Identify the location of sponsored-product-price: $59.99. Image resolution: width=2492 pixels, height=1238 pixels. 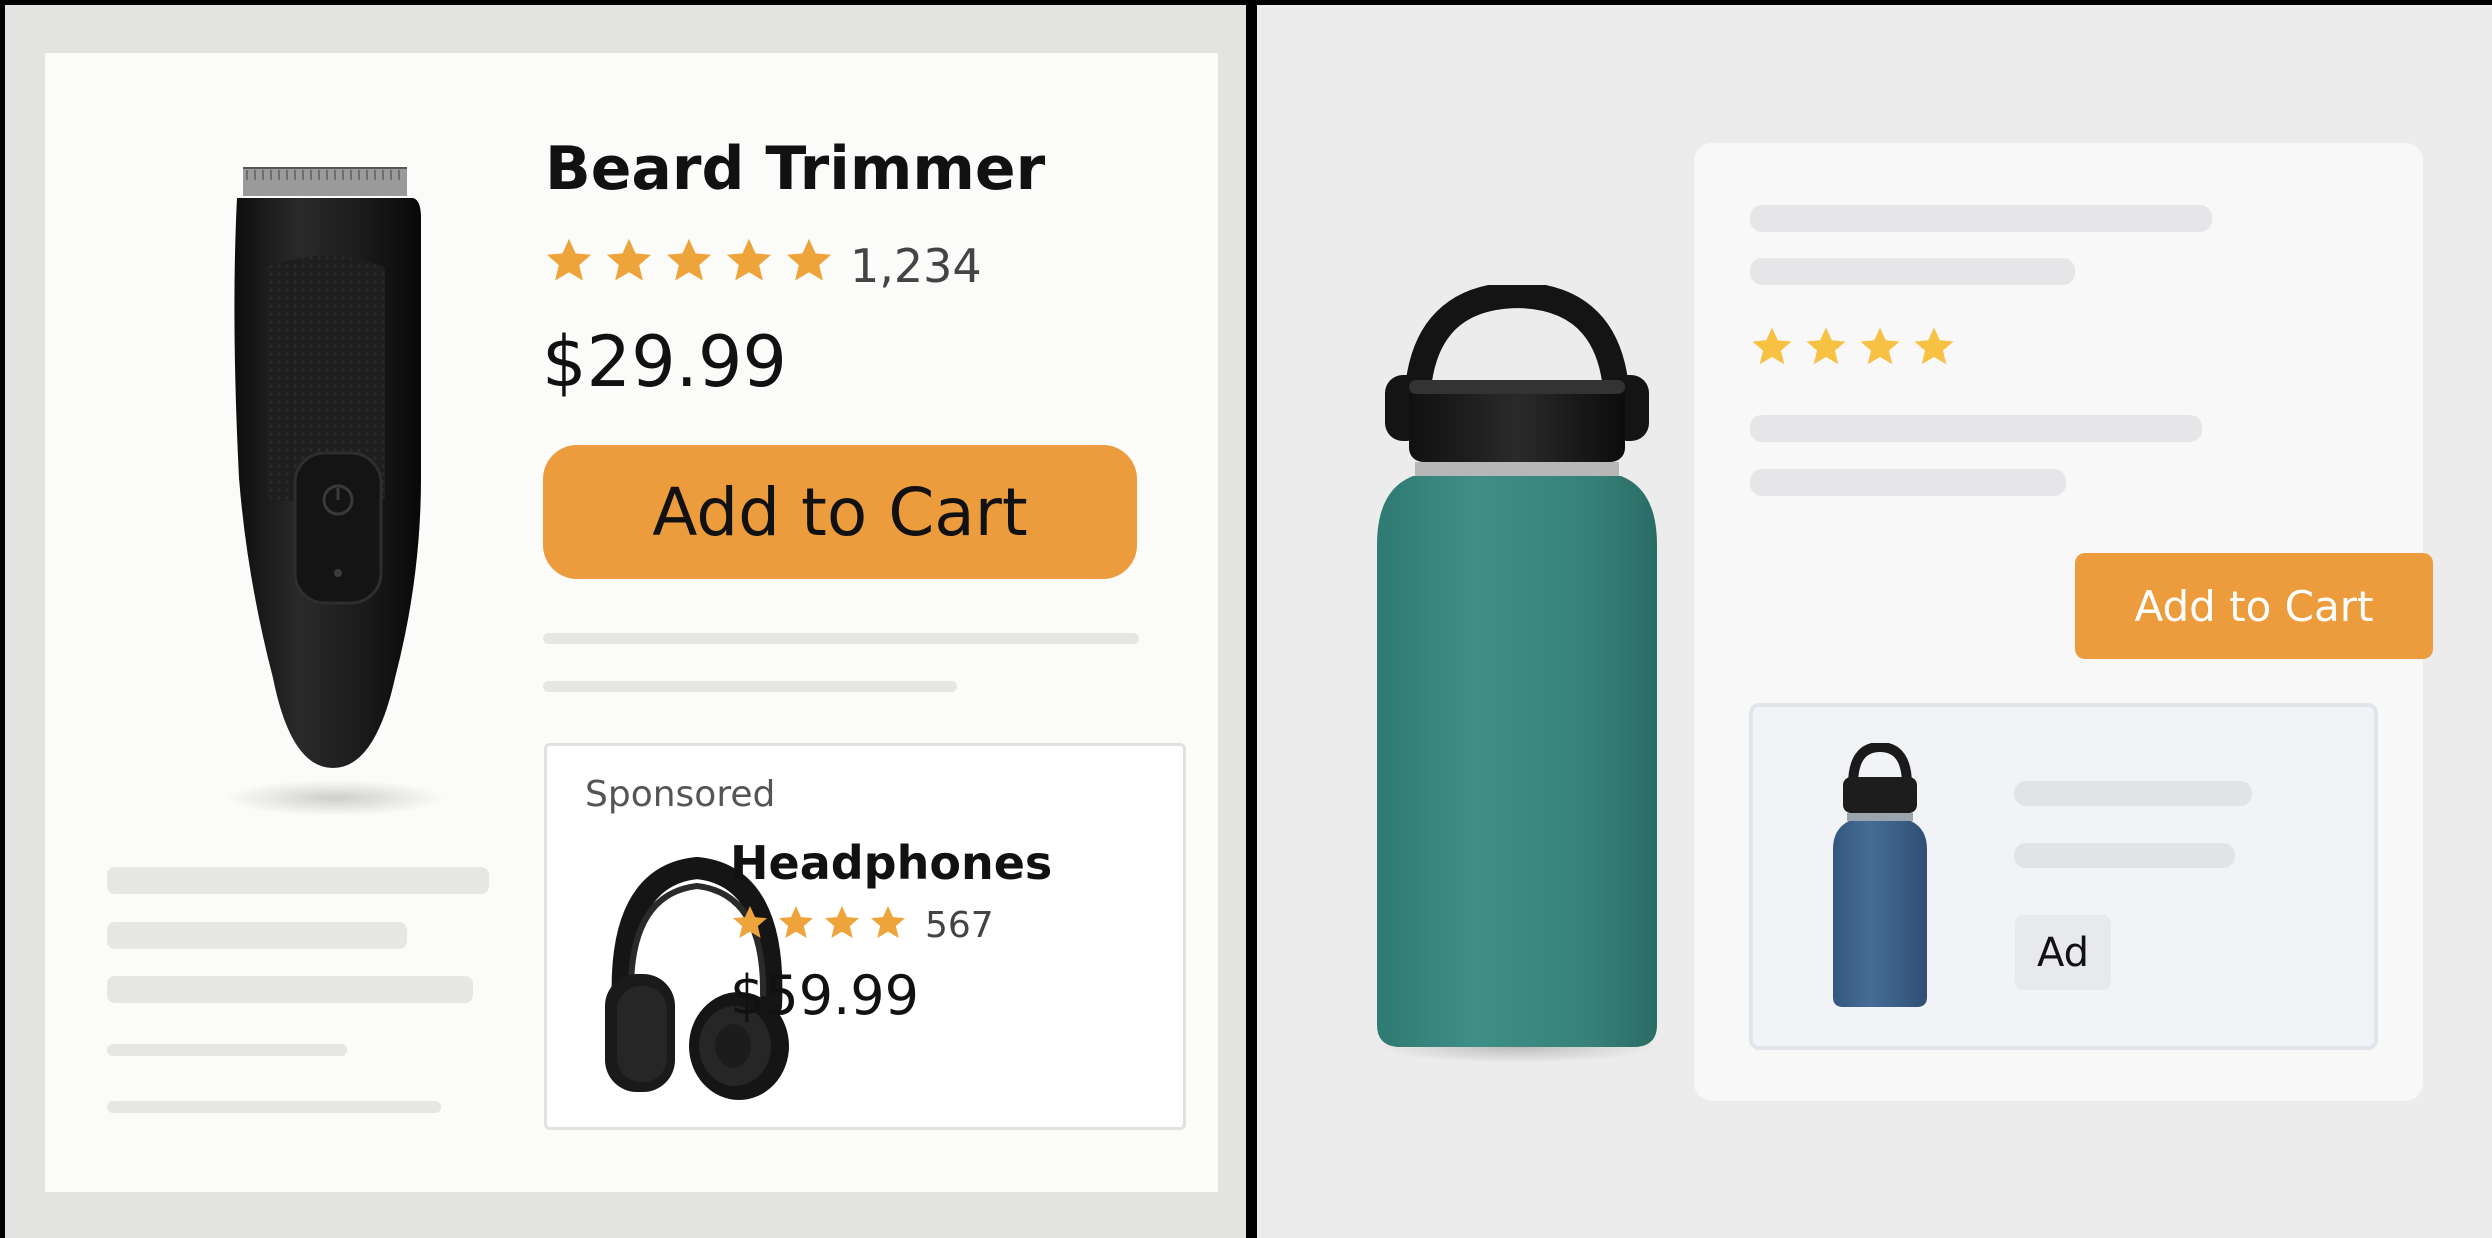
(824, 995).